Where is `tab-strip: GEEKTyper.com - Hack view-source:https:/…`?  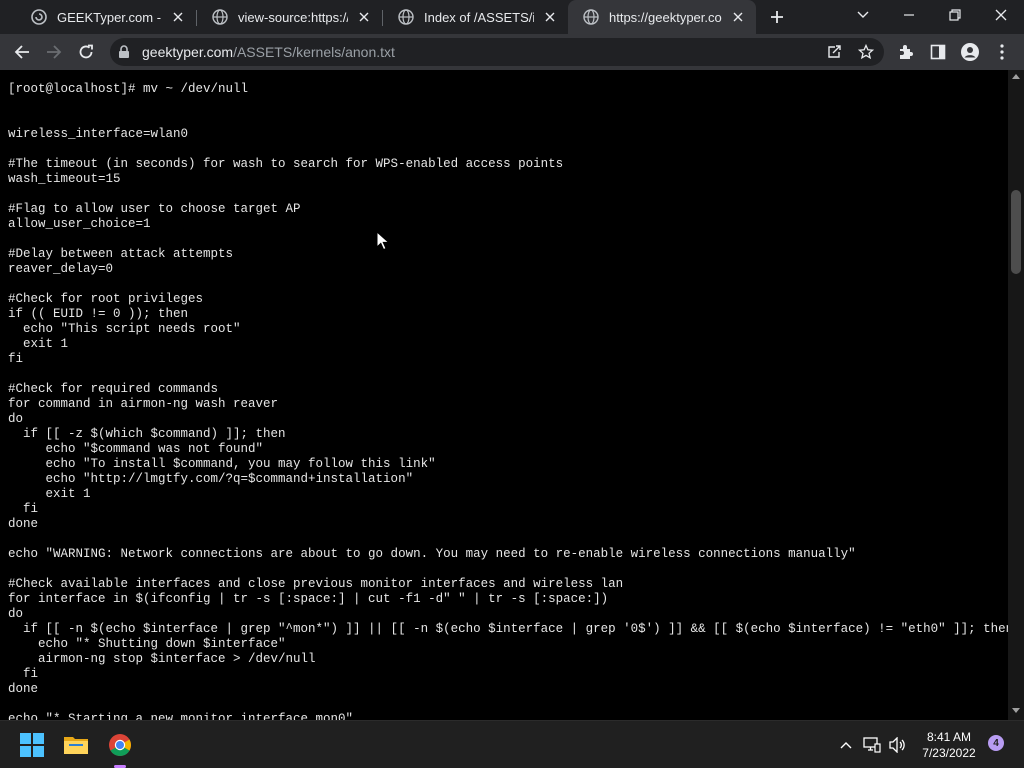 tab-strip: GEEKTyper.com - Hack view-source:https:/… is located at coordinates (512, 17).